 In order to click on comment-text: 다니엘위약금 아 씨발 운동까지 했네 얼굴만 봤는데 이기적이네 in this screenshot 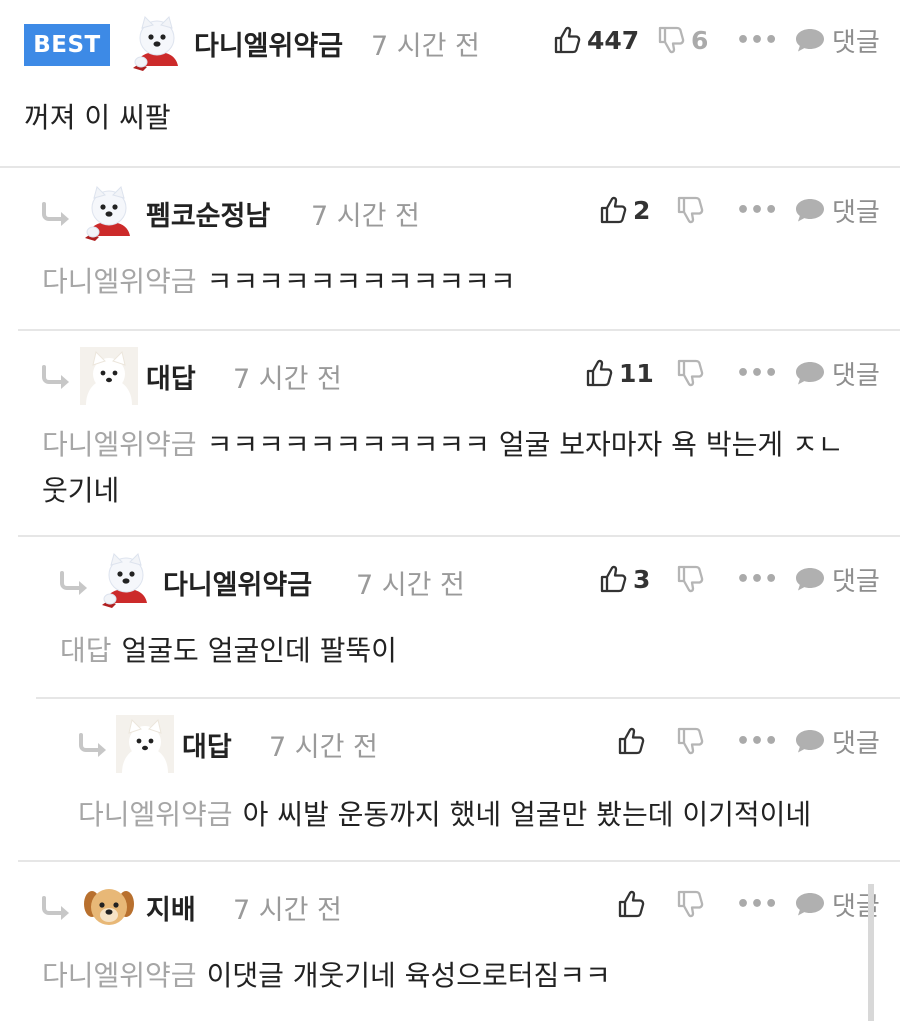, I will do `click(444, 815)`.